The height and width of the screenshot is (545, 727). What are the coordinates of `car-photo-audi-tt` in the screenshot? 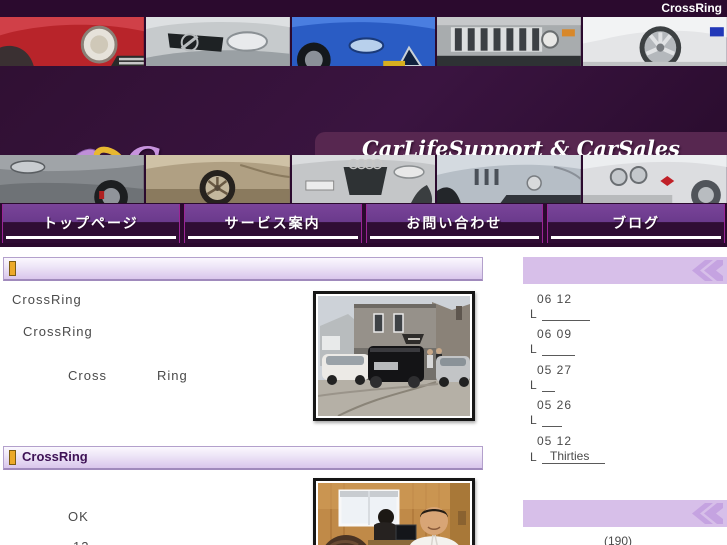 It's located at (363, 179).